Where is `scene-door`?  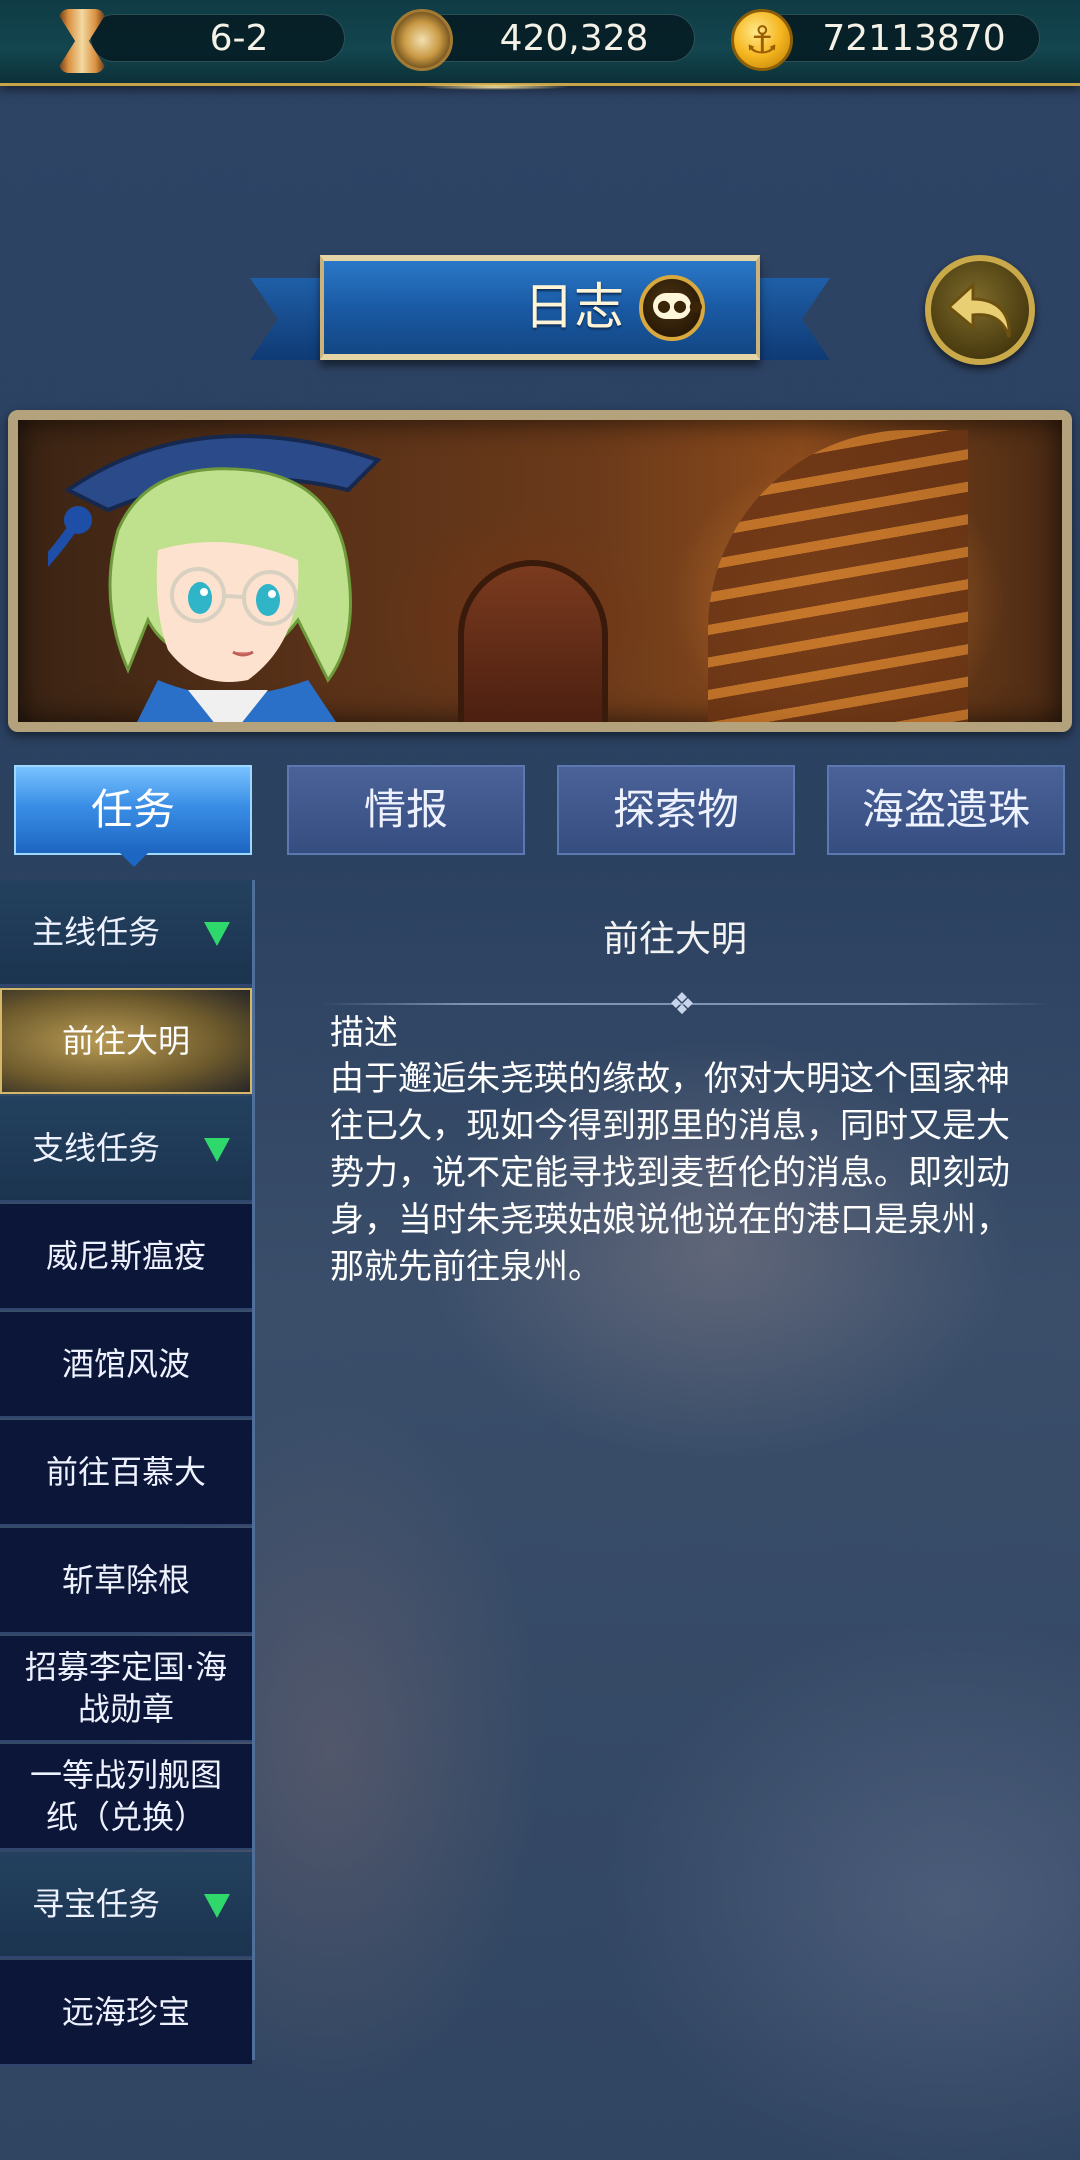 scene-door is located at coordinates (533, 641).